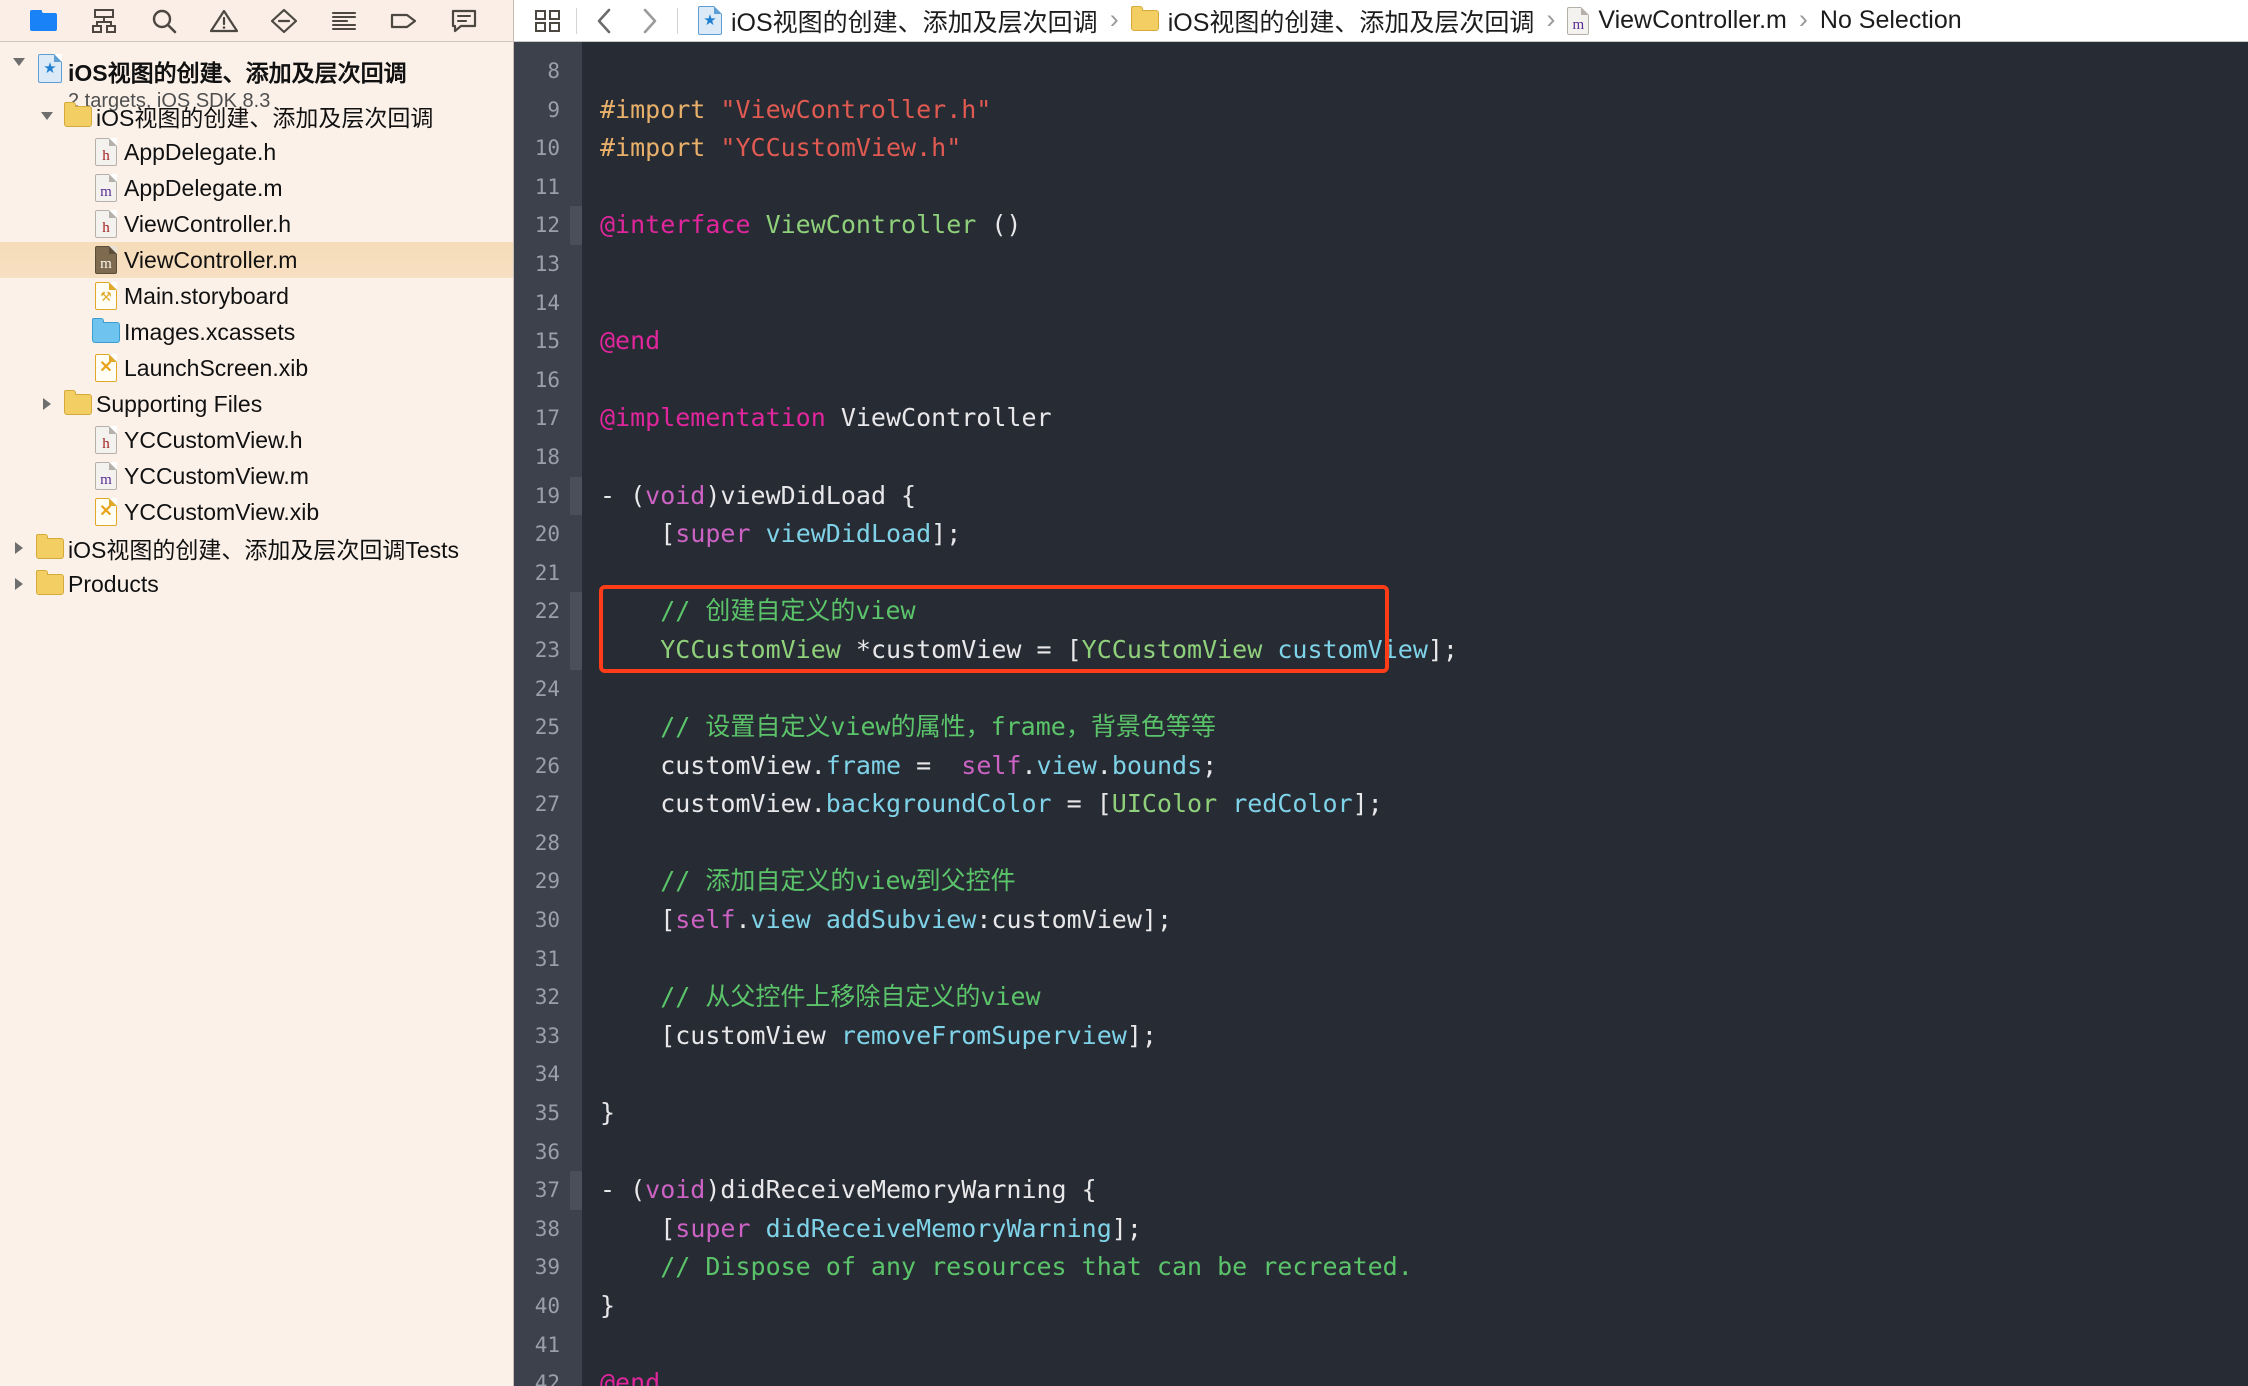  What do you see at coordinates (548, 20) in the screenshot?
I see `related-items-icon` at bounding box center [548, 20].